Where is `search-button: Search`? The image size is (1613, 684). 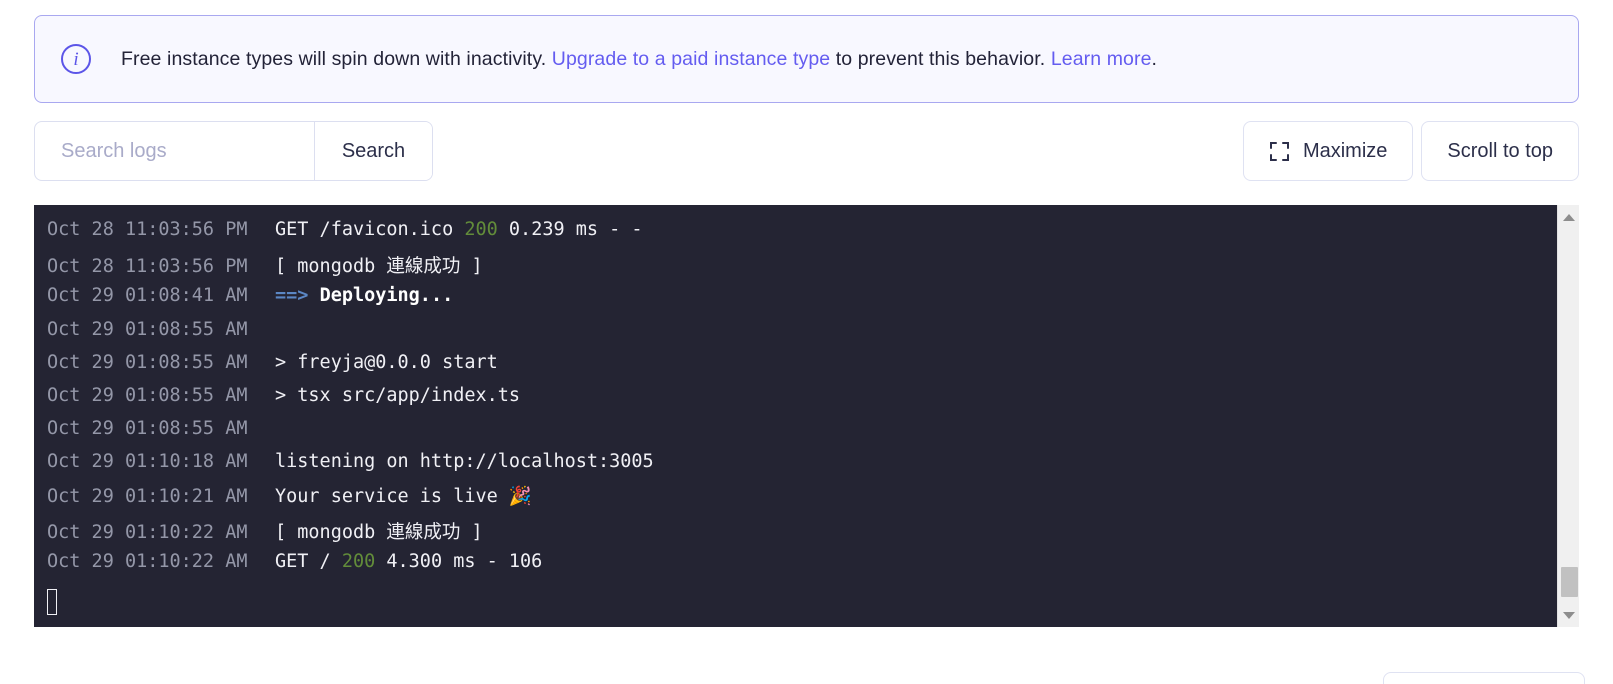
search-button: Search is located at coordinates (373, 151).